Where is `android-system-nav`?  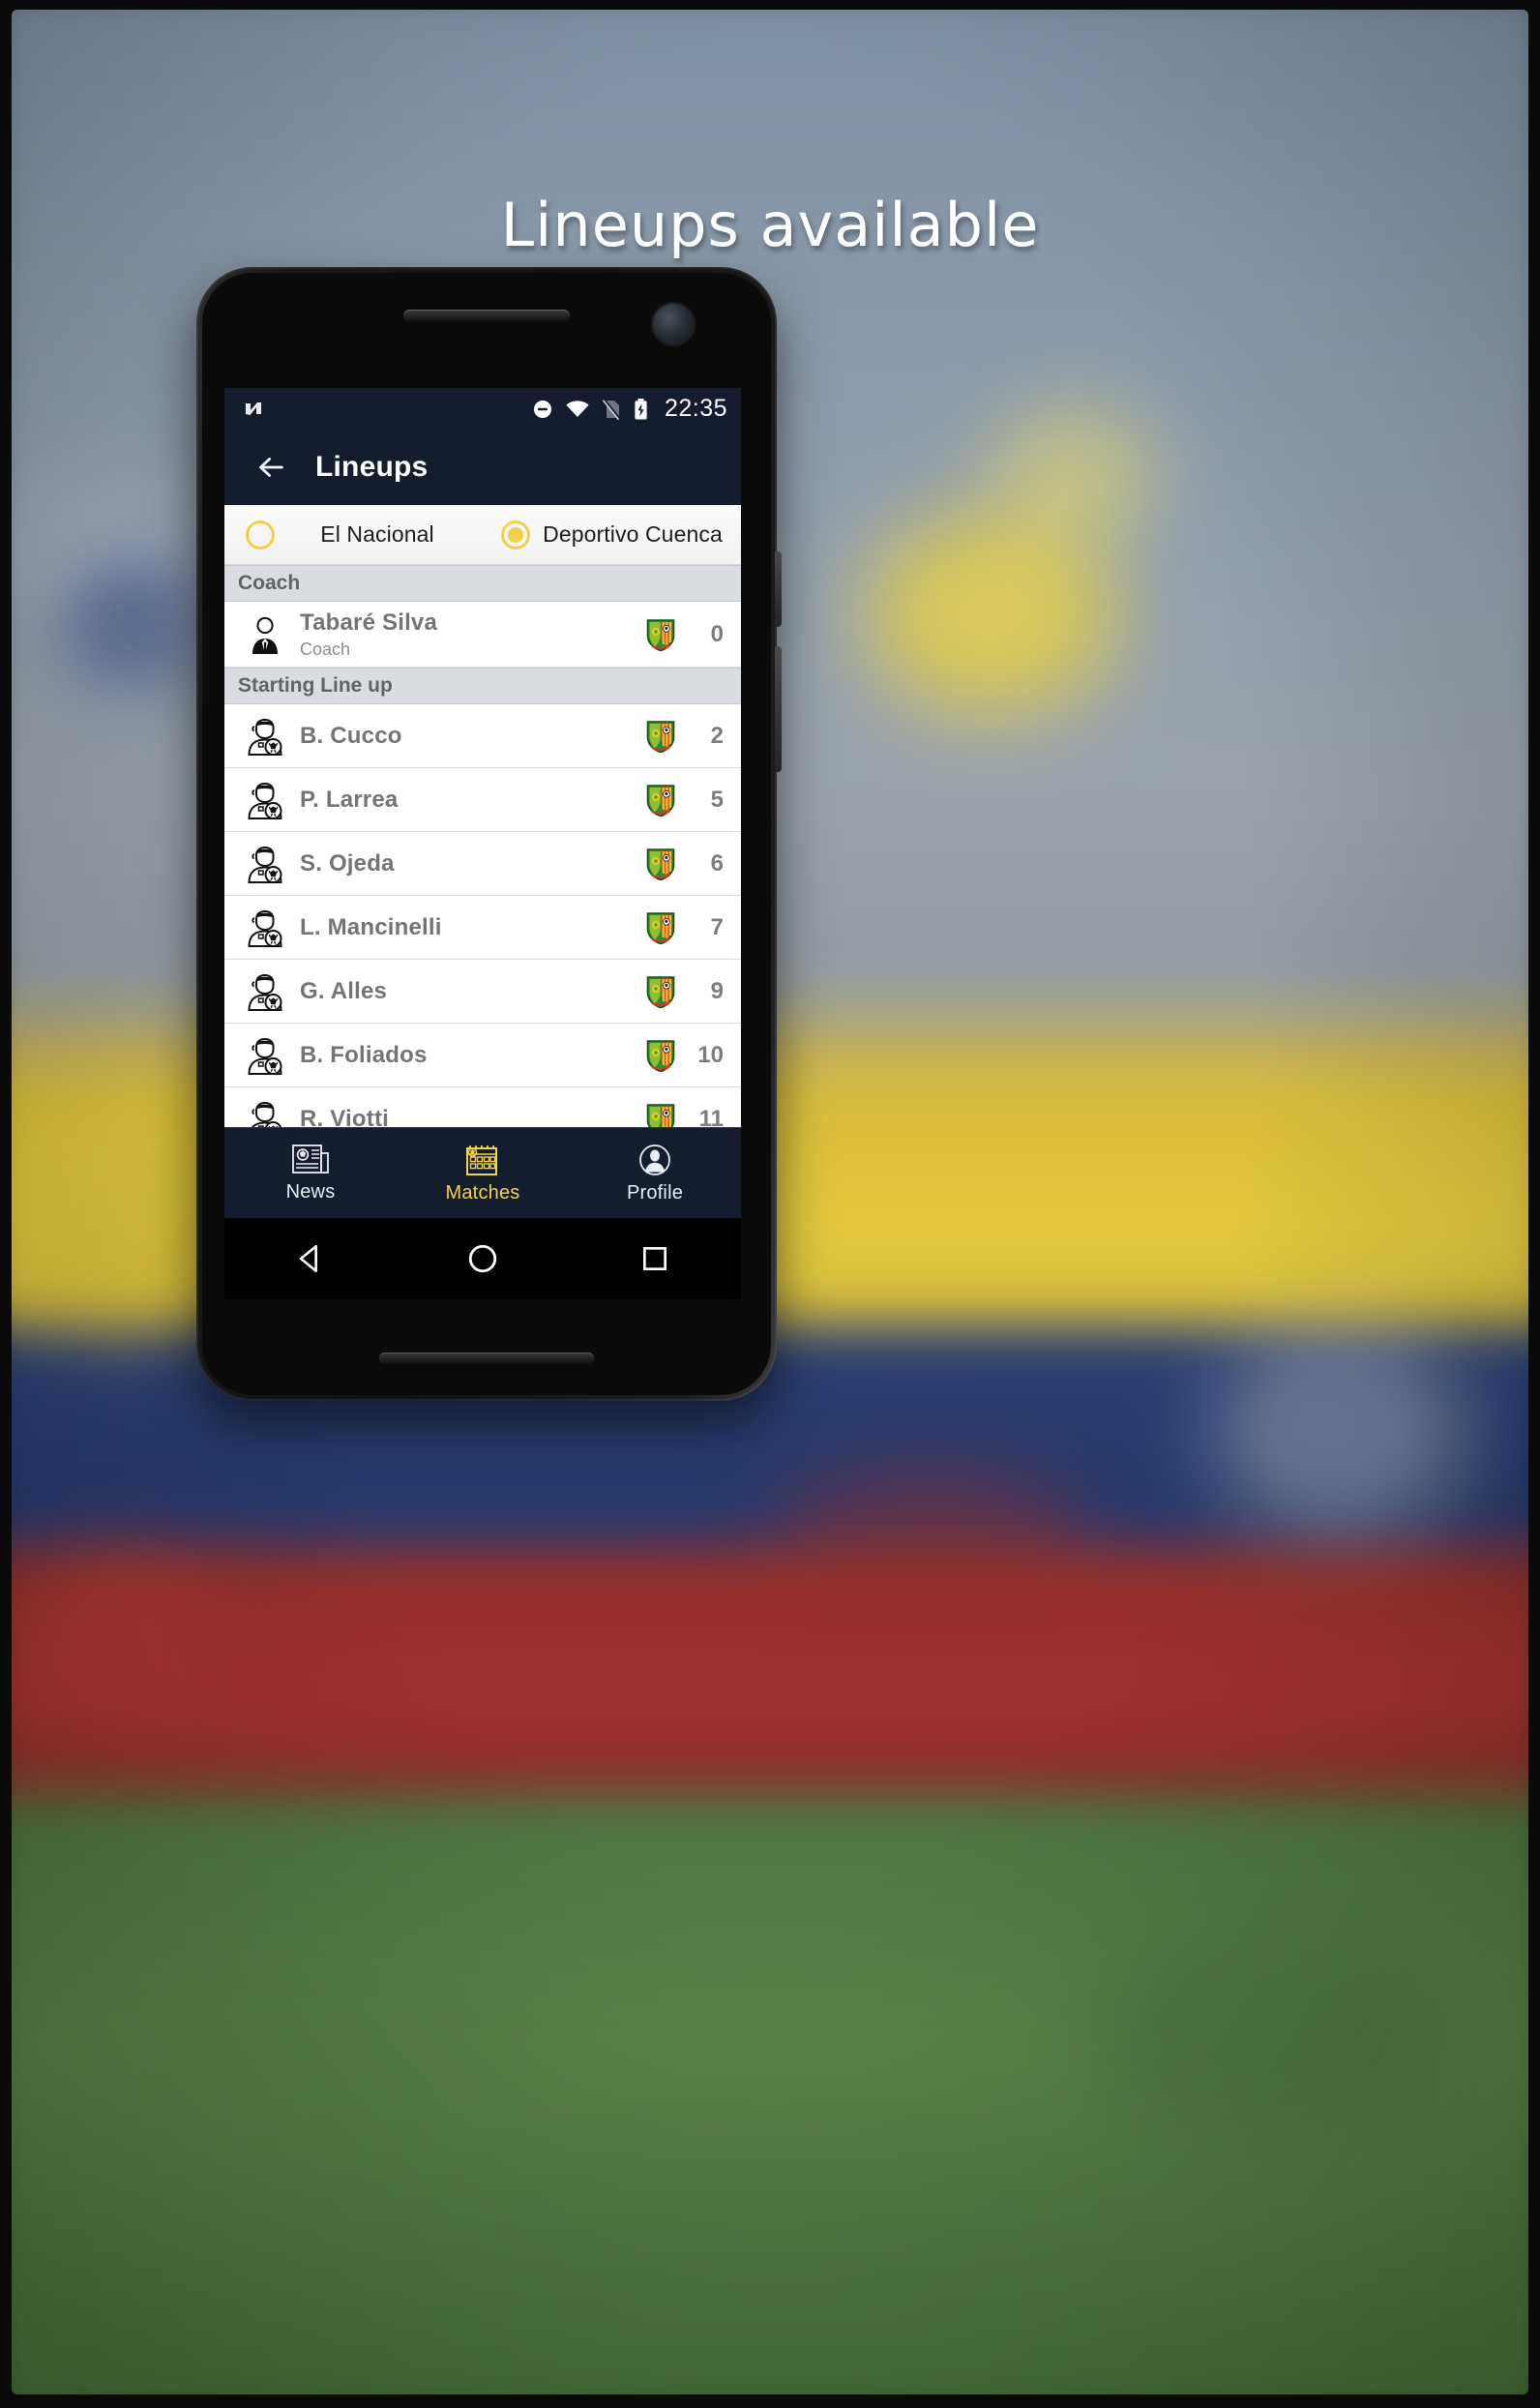 android-system-nav is located at coordinates (482, 1258).